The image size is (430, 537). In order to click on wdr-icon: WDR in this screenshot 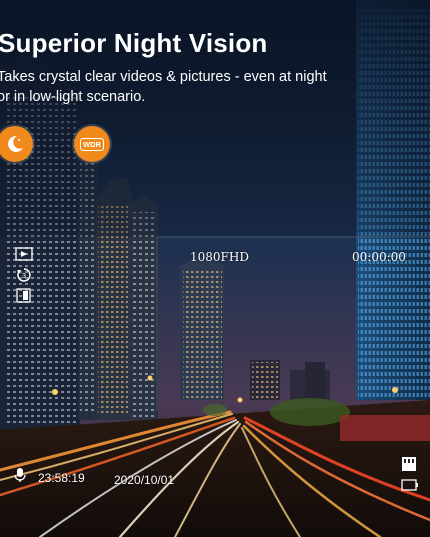, I will do `click(92, 144)`.